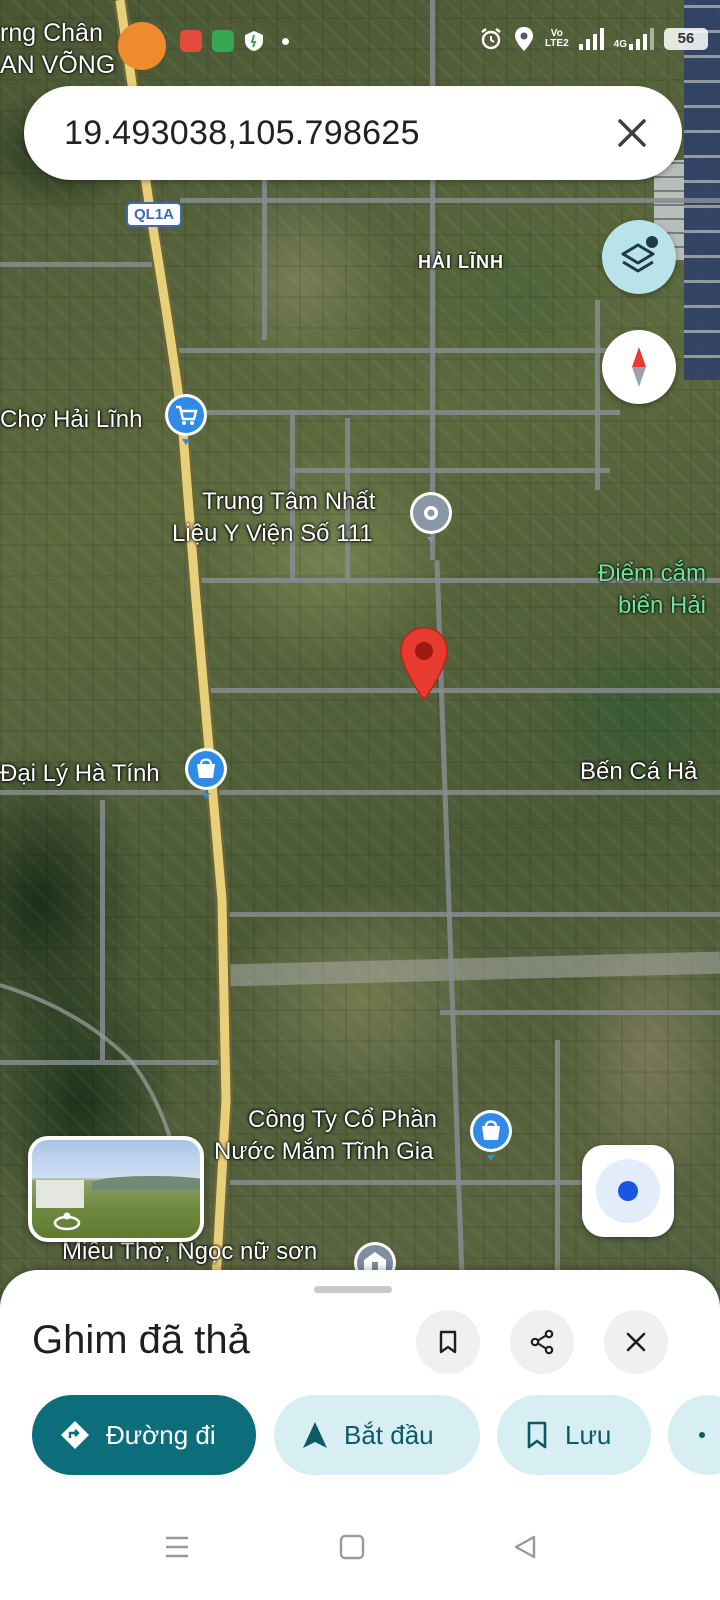 The height and width of the screenshot is (1600, 720). I want to click on directions-button: Đường đi, so click(144, 1435).